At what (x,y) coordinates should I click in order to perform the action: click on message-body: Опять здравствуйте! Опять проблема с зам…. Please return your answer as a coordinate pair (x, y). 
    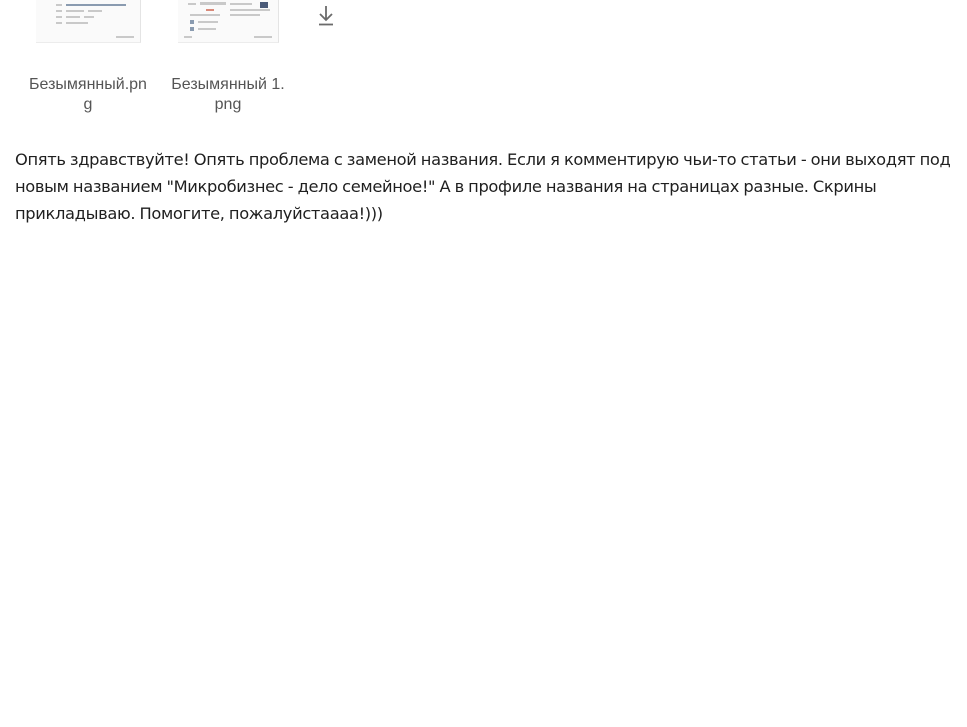
    Looking at the image, I should click on (483, 186).